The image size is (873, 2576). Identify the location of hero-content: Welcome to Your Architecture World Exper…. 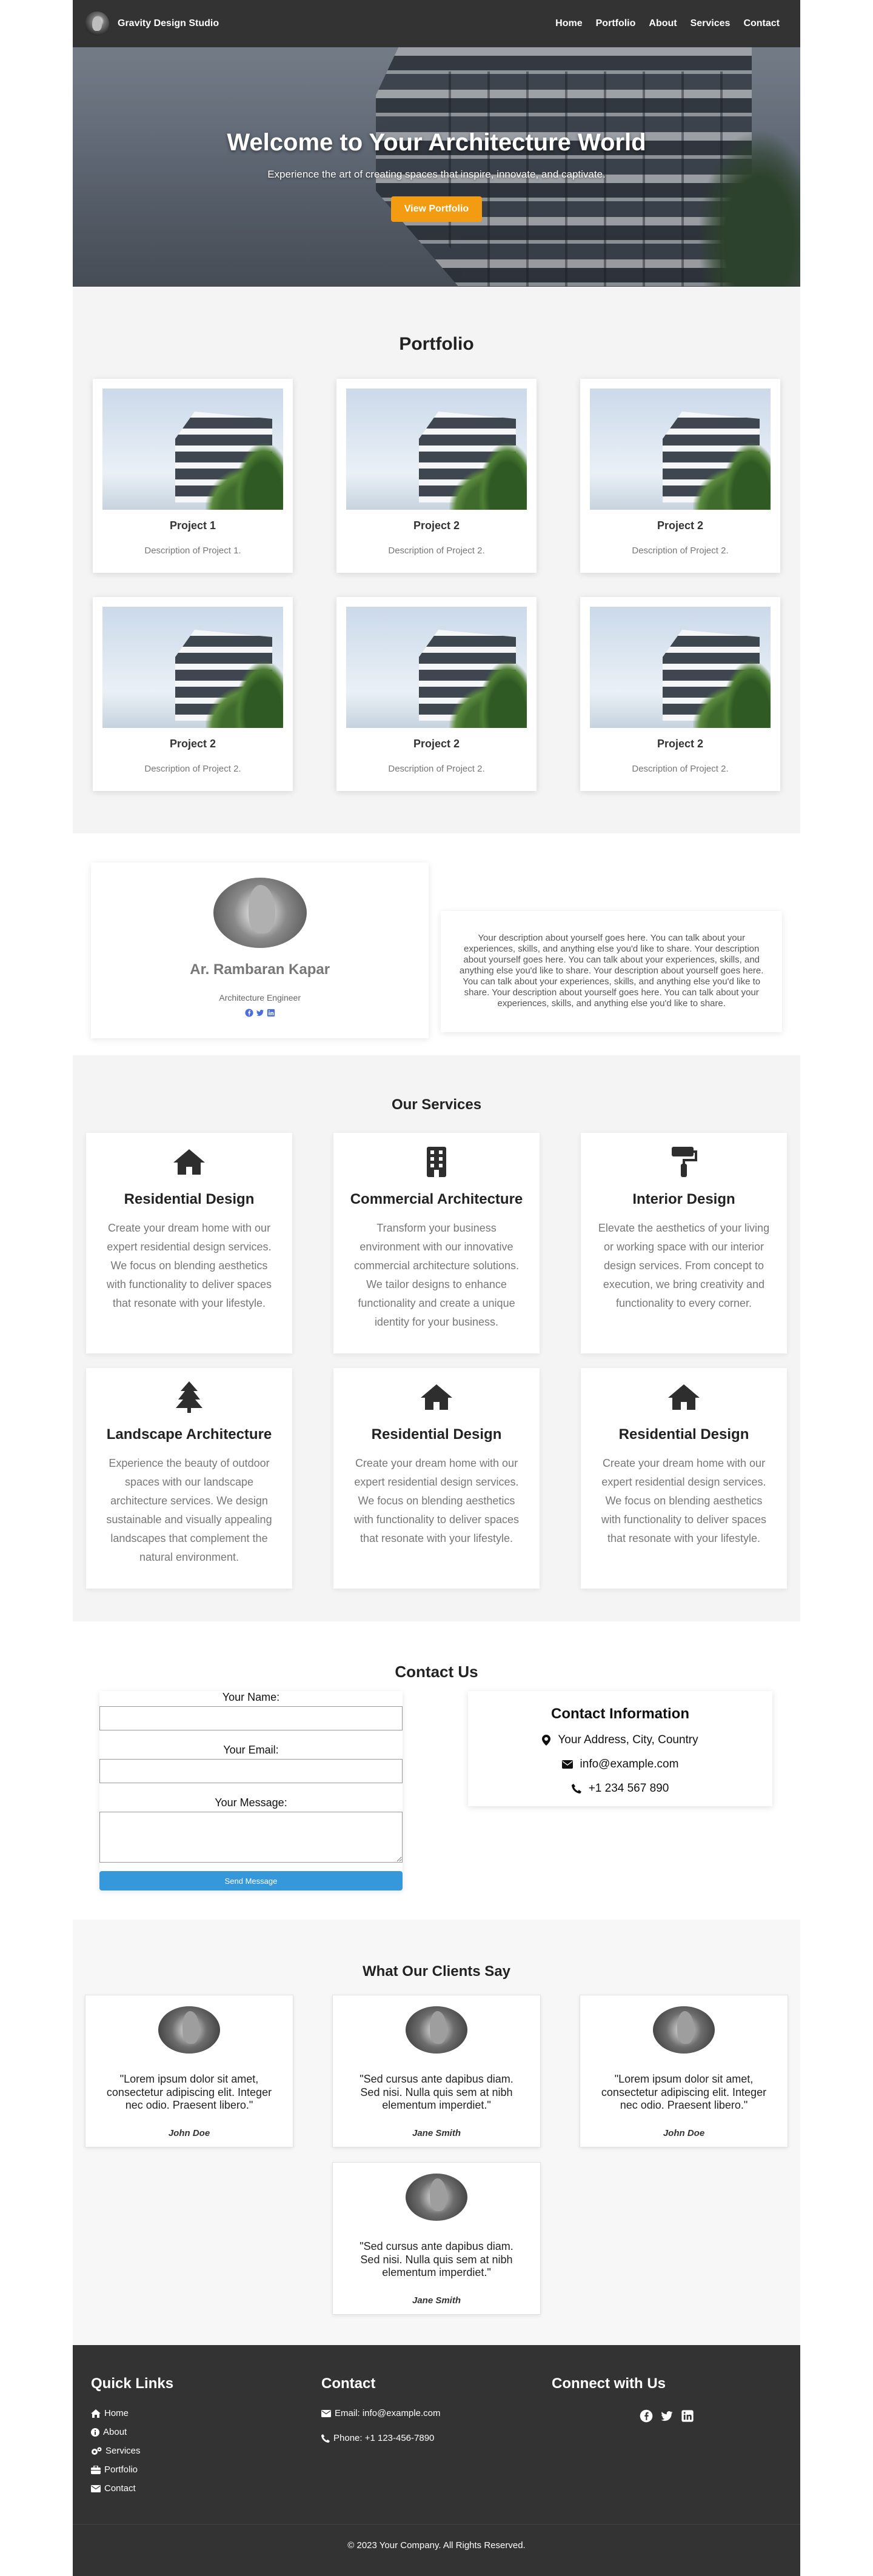
(436, 134).